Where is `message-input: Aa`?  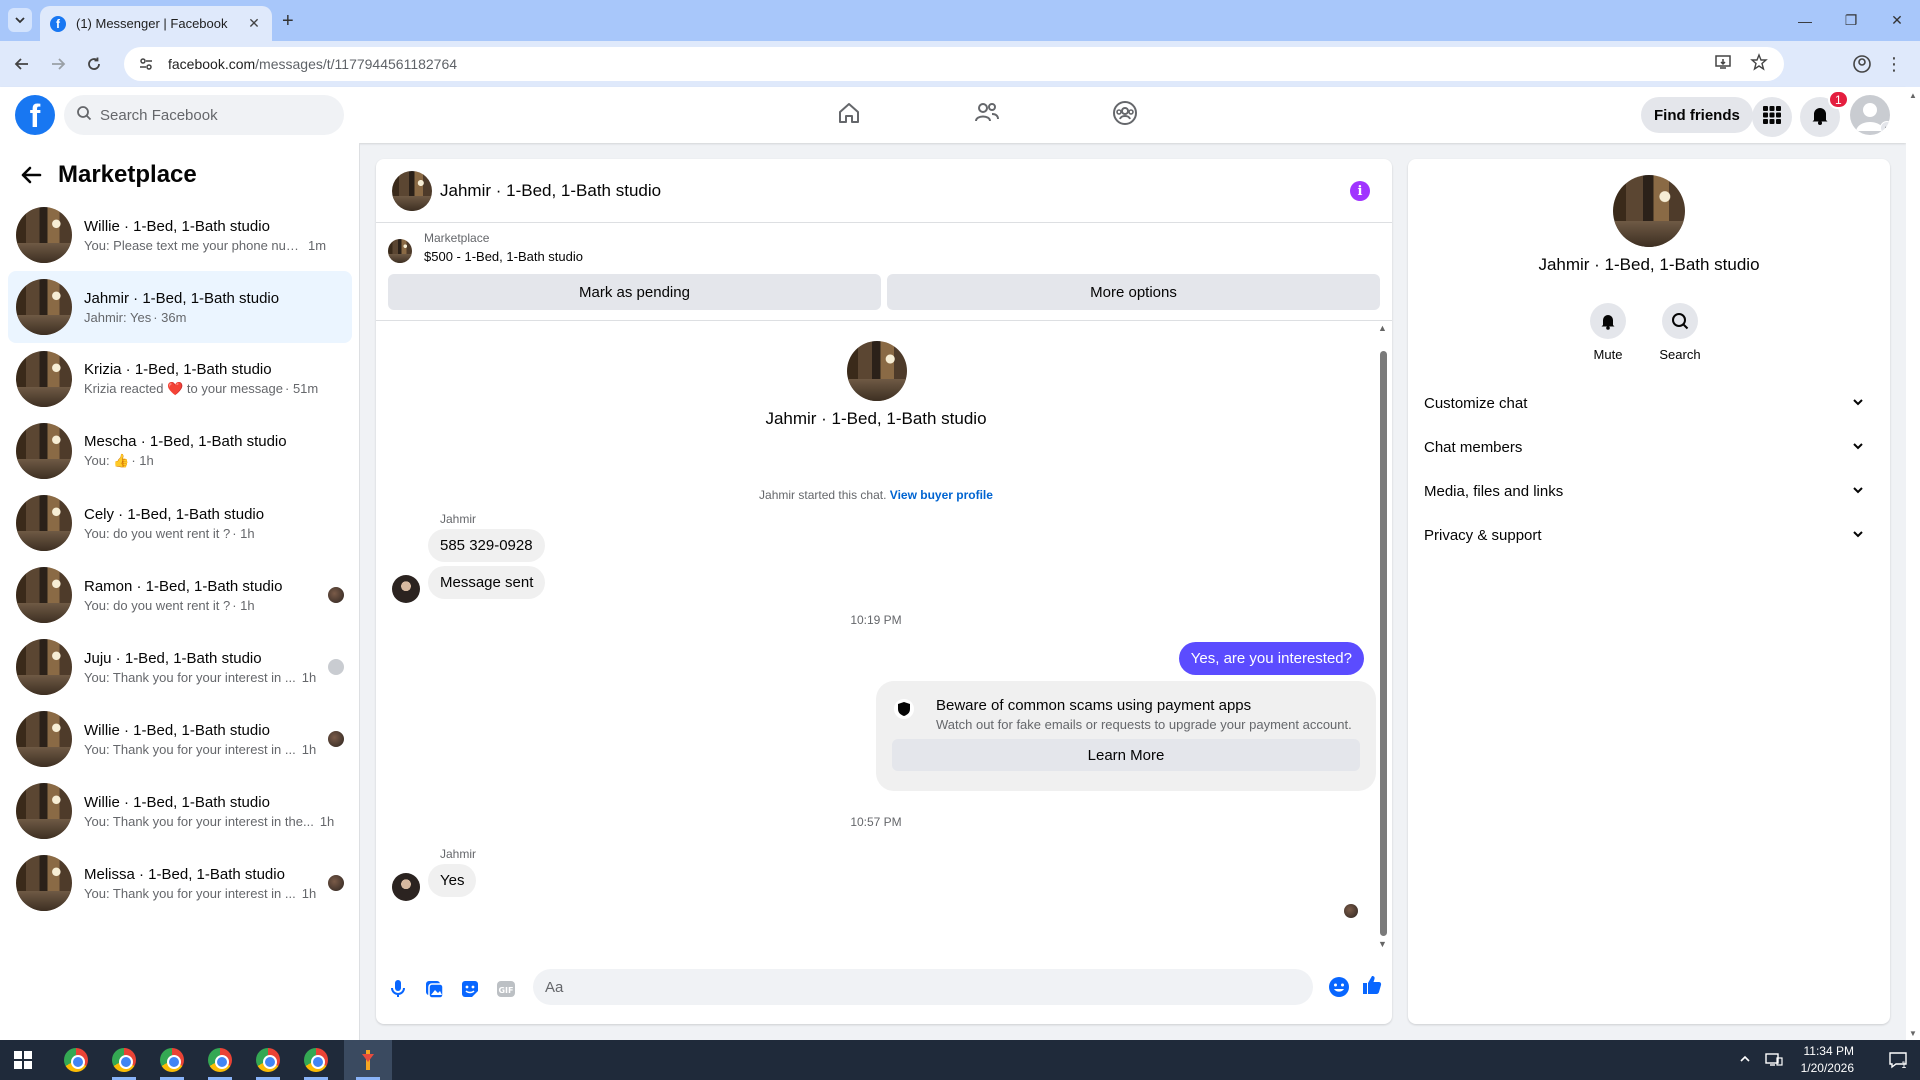
message-input: Aa is located at coordinates (923, 987).